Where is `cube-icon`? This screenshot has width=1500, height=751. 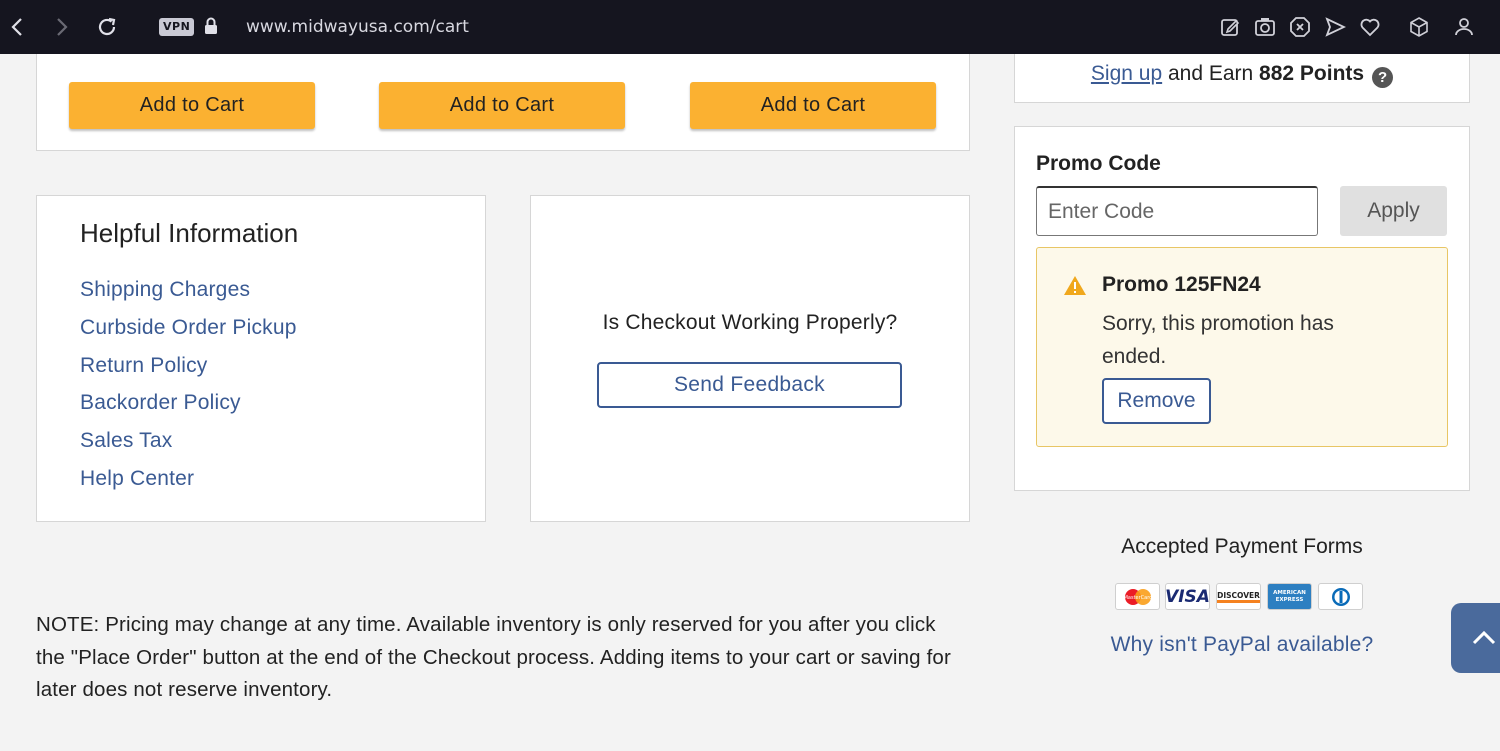
cube-icon is located at coordinates (1419, 27).